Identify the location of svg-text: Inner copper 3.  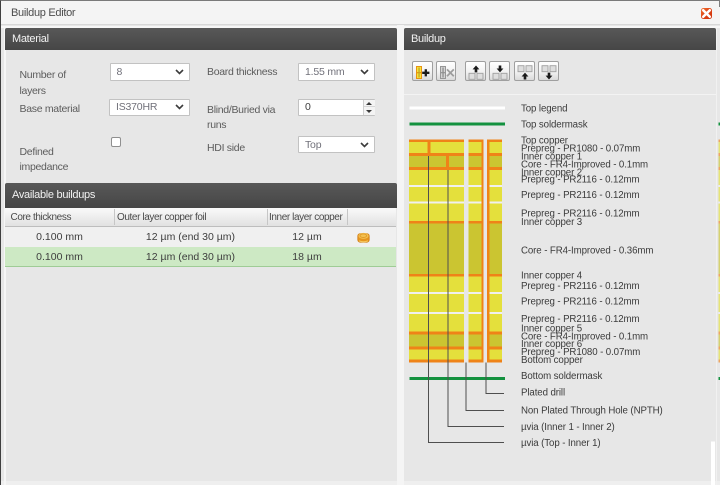
(551, 222).